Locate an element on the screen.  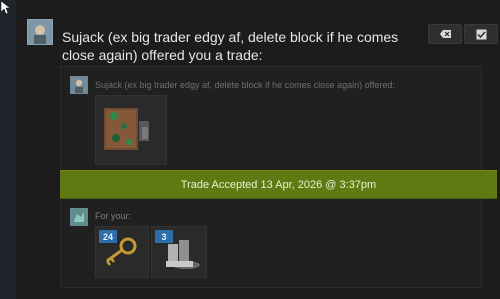
crate-icon is located at coordinates (126, 129).